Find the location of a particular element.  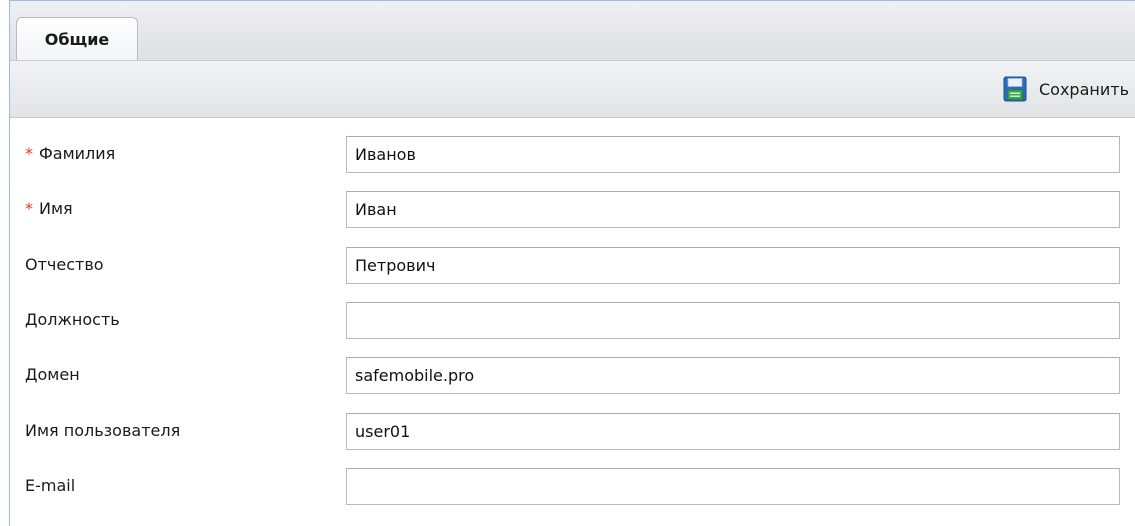

form-row-first-name: * Имя is located at coordinates (572, 208).